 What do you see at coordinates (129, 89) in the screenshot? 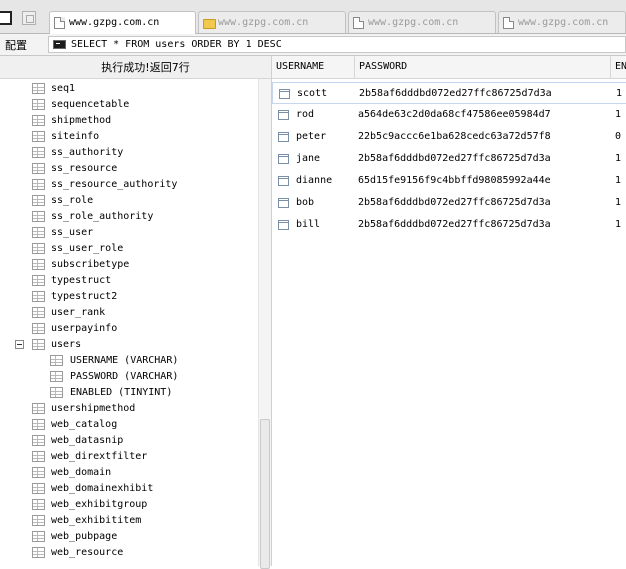
I see `tree-item: seq1` at bounding box center [129, 89].